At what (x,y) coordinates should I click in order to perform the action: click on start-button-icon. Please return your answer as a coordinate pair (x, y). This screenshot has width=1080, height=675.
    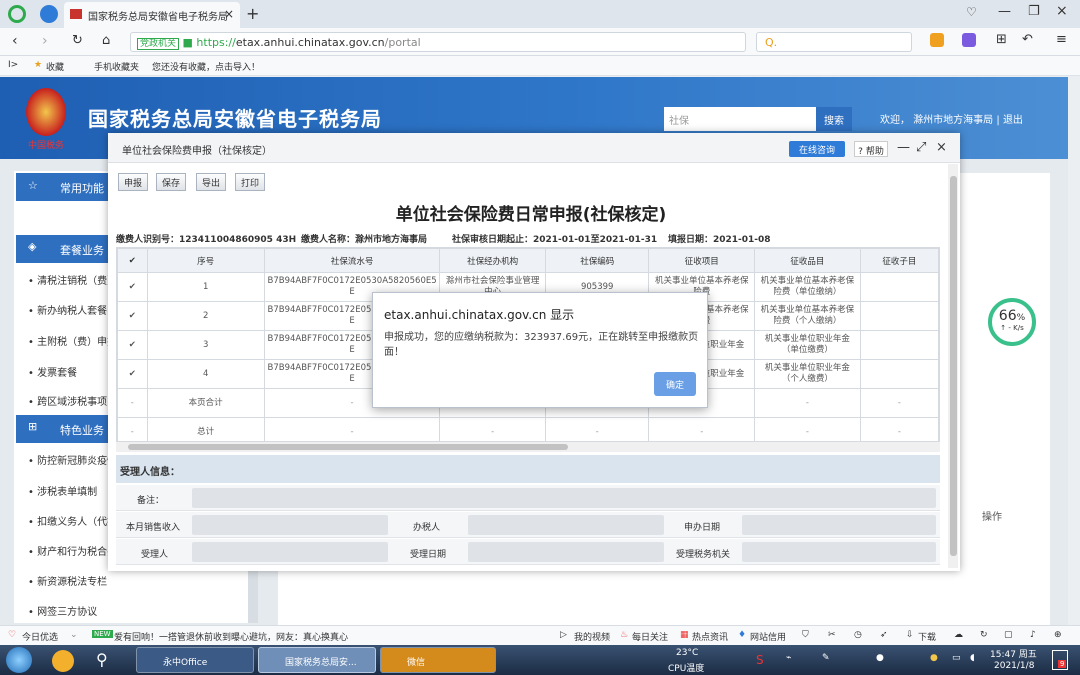
    Looking at the image, I should click on (19, 660).